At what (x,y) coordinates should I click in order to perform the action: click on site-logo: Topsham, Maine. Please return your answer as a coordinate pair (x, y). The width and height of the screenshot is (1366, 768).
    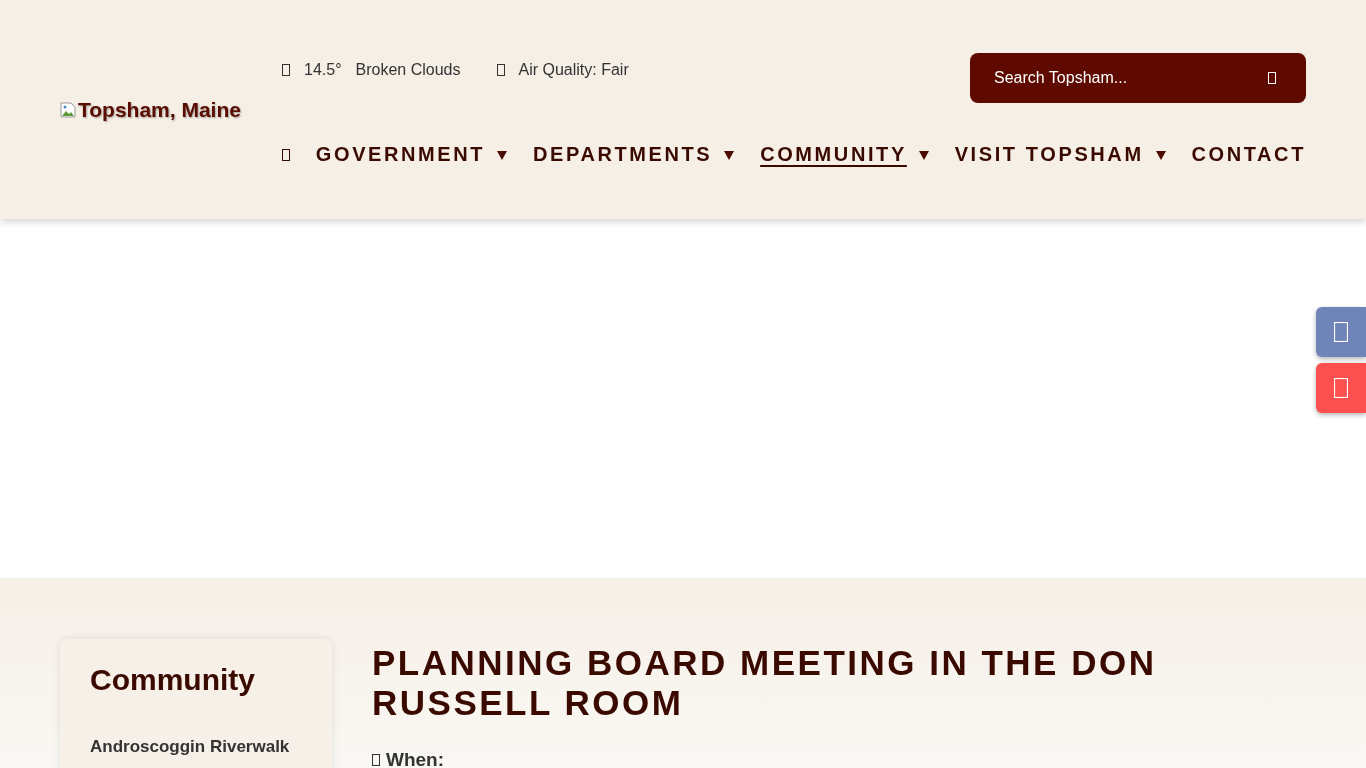
    Looking at the image, I should click on (159, 109).